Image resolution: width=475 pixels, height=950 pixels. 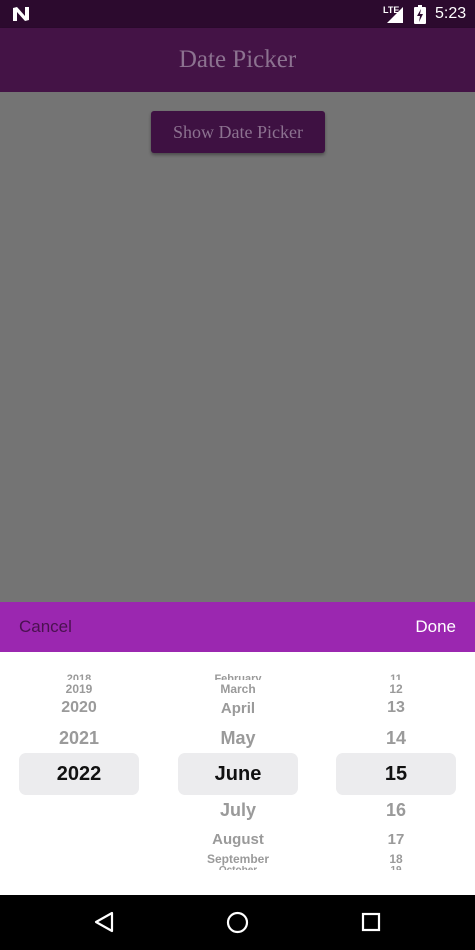 I want to click on year-wheel: 2018 2019 2020 2021 2022, so click(x=79, y=773).